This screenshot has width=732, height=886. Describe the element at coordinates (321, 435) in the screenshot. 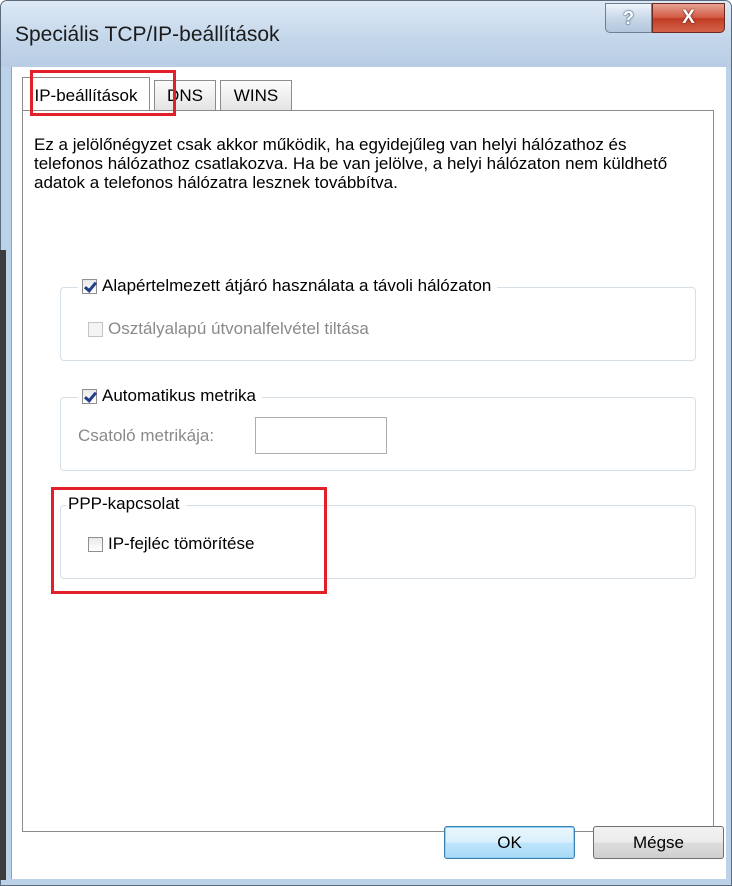

I see `interface-metric-input` at that location.